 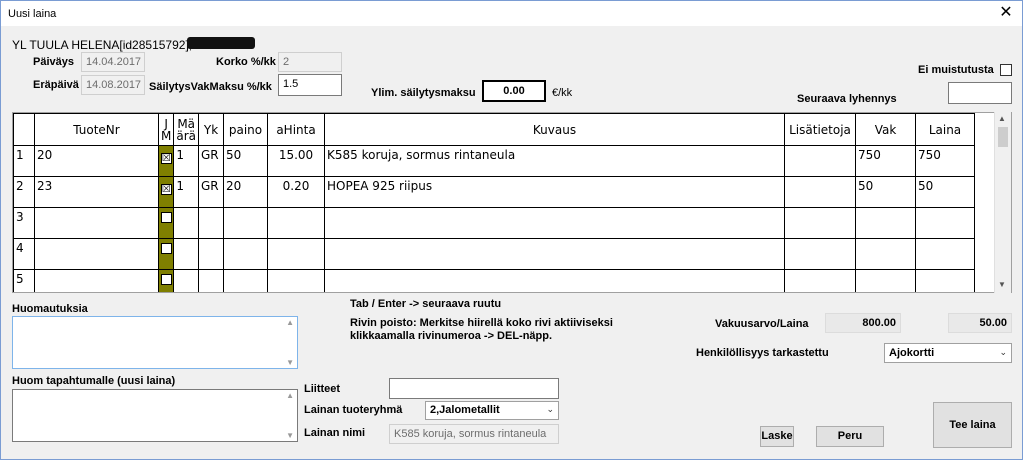 I want to click on table-row: 4, so click(x=494, y=254).